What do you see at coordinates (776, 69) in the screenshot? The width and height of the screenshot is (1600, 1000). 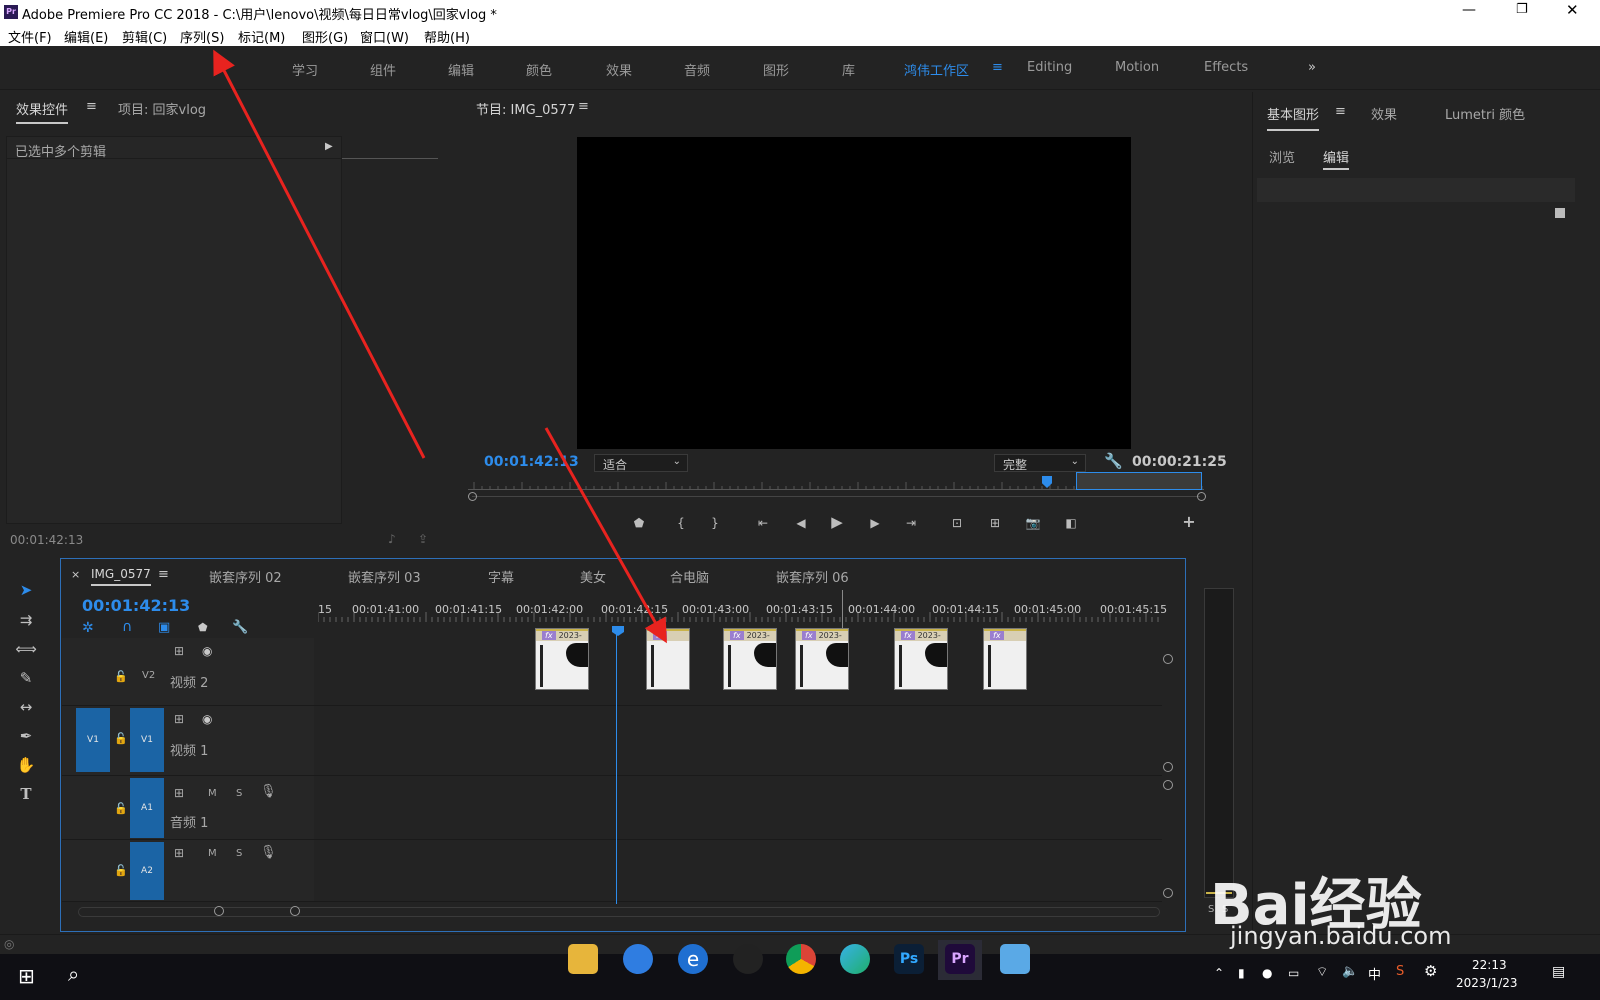 I see `workspace-graphics: 图形` at bounding box center [776, 69].